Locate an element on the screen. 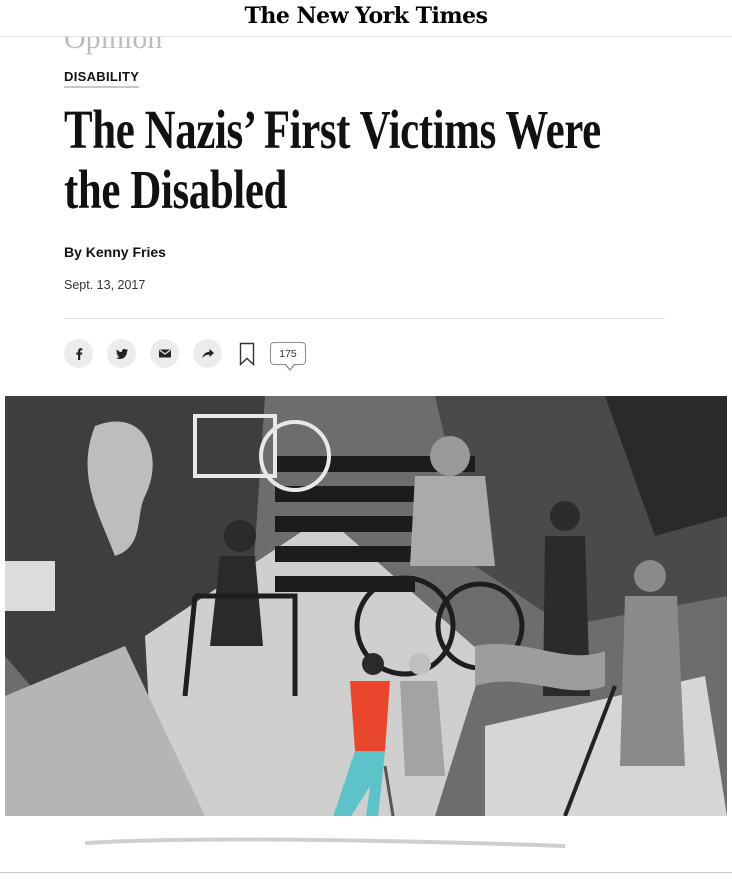 The height and width of the screenshot is (879, 732). share-toolbar: 175 is located at coordinates (185, 355).